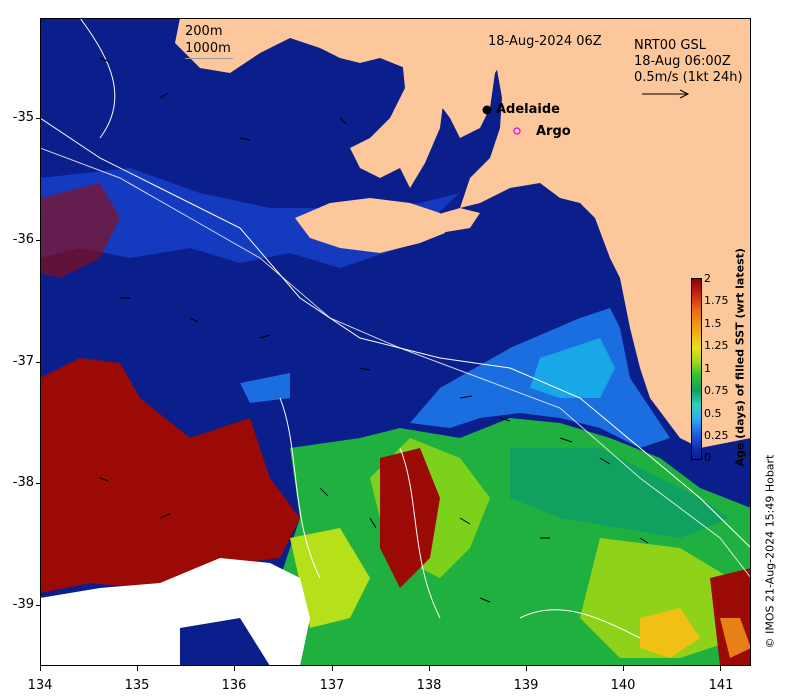 The width and height of the screenshot is (792, 700). Describe the element at coordinates (332, 685) in the screenshot. I see `lon-tick-label: 137` at that location.